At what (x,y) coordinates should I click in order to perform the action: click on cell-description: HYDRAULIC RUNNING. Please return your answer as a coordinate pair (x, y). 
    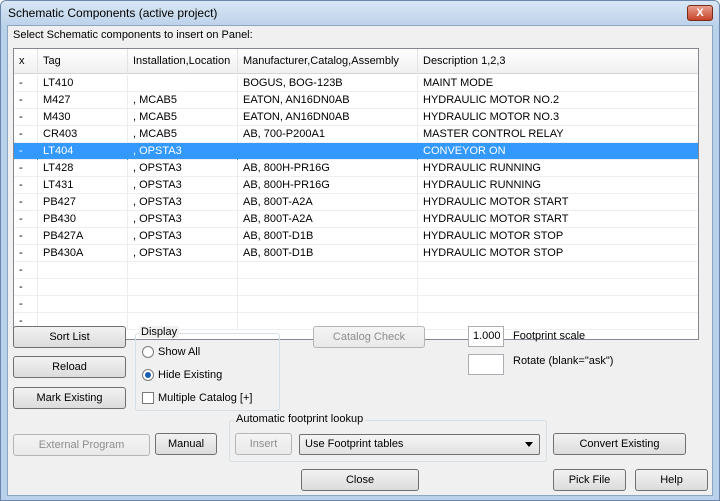
    Looking at the image, I should click on (482, 185).